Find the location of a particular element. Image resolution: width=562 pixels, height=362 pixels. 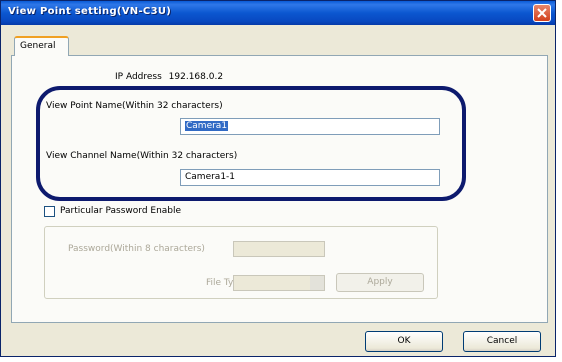

password-label: Password(Within 8 characters) is located at coordinates (136, 249).